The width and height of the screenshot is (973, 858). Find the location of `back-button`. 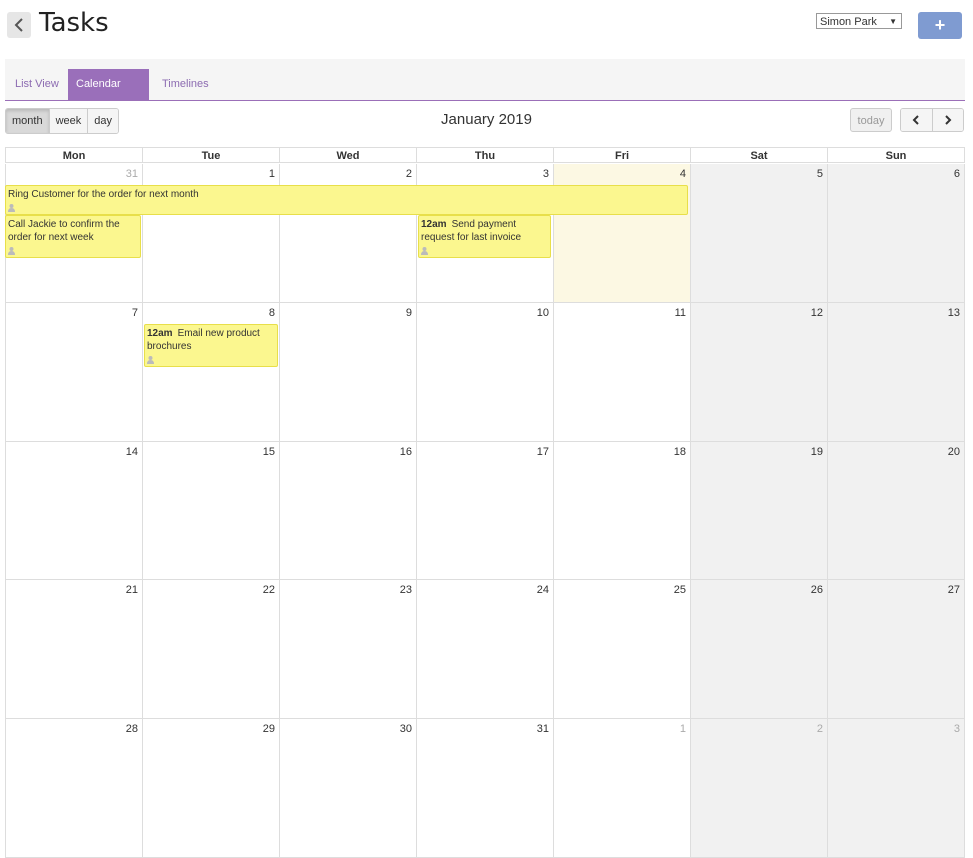

back-button is located at coordinates (19, 25).